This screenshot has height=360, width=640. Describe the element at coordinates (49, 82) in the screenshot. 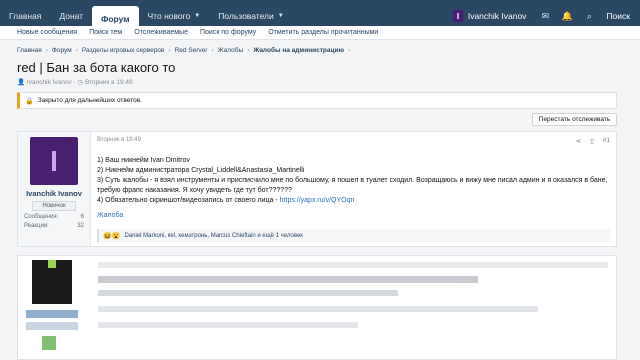

I see `thread-author: Ivanchik Ivanov` at that location.